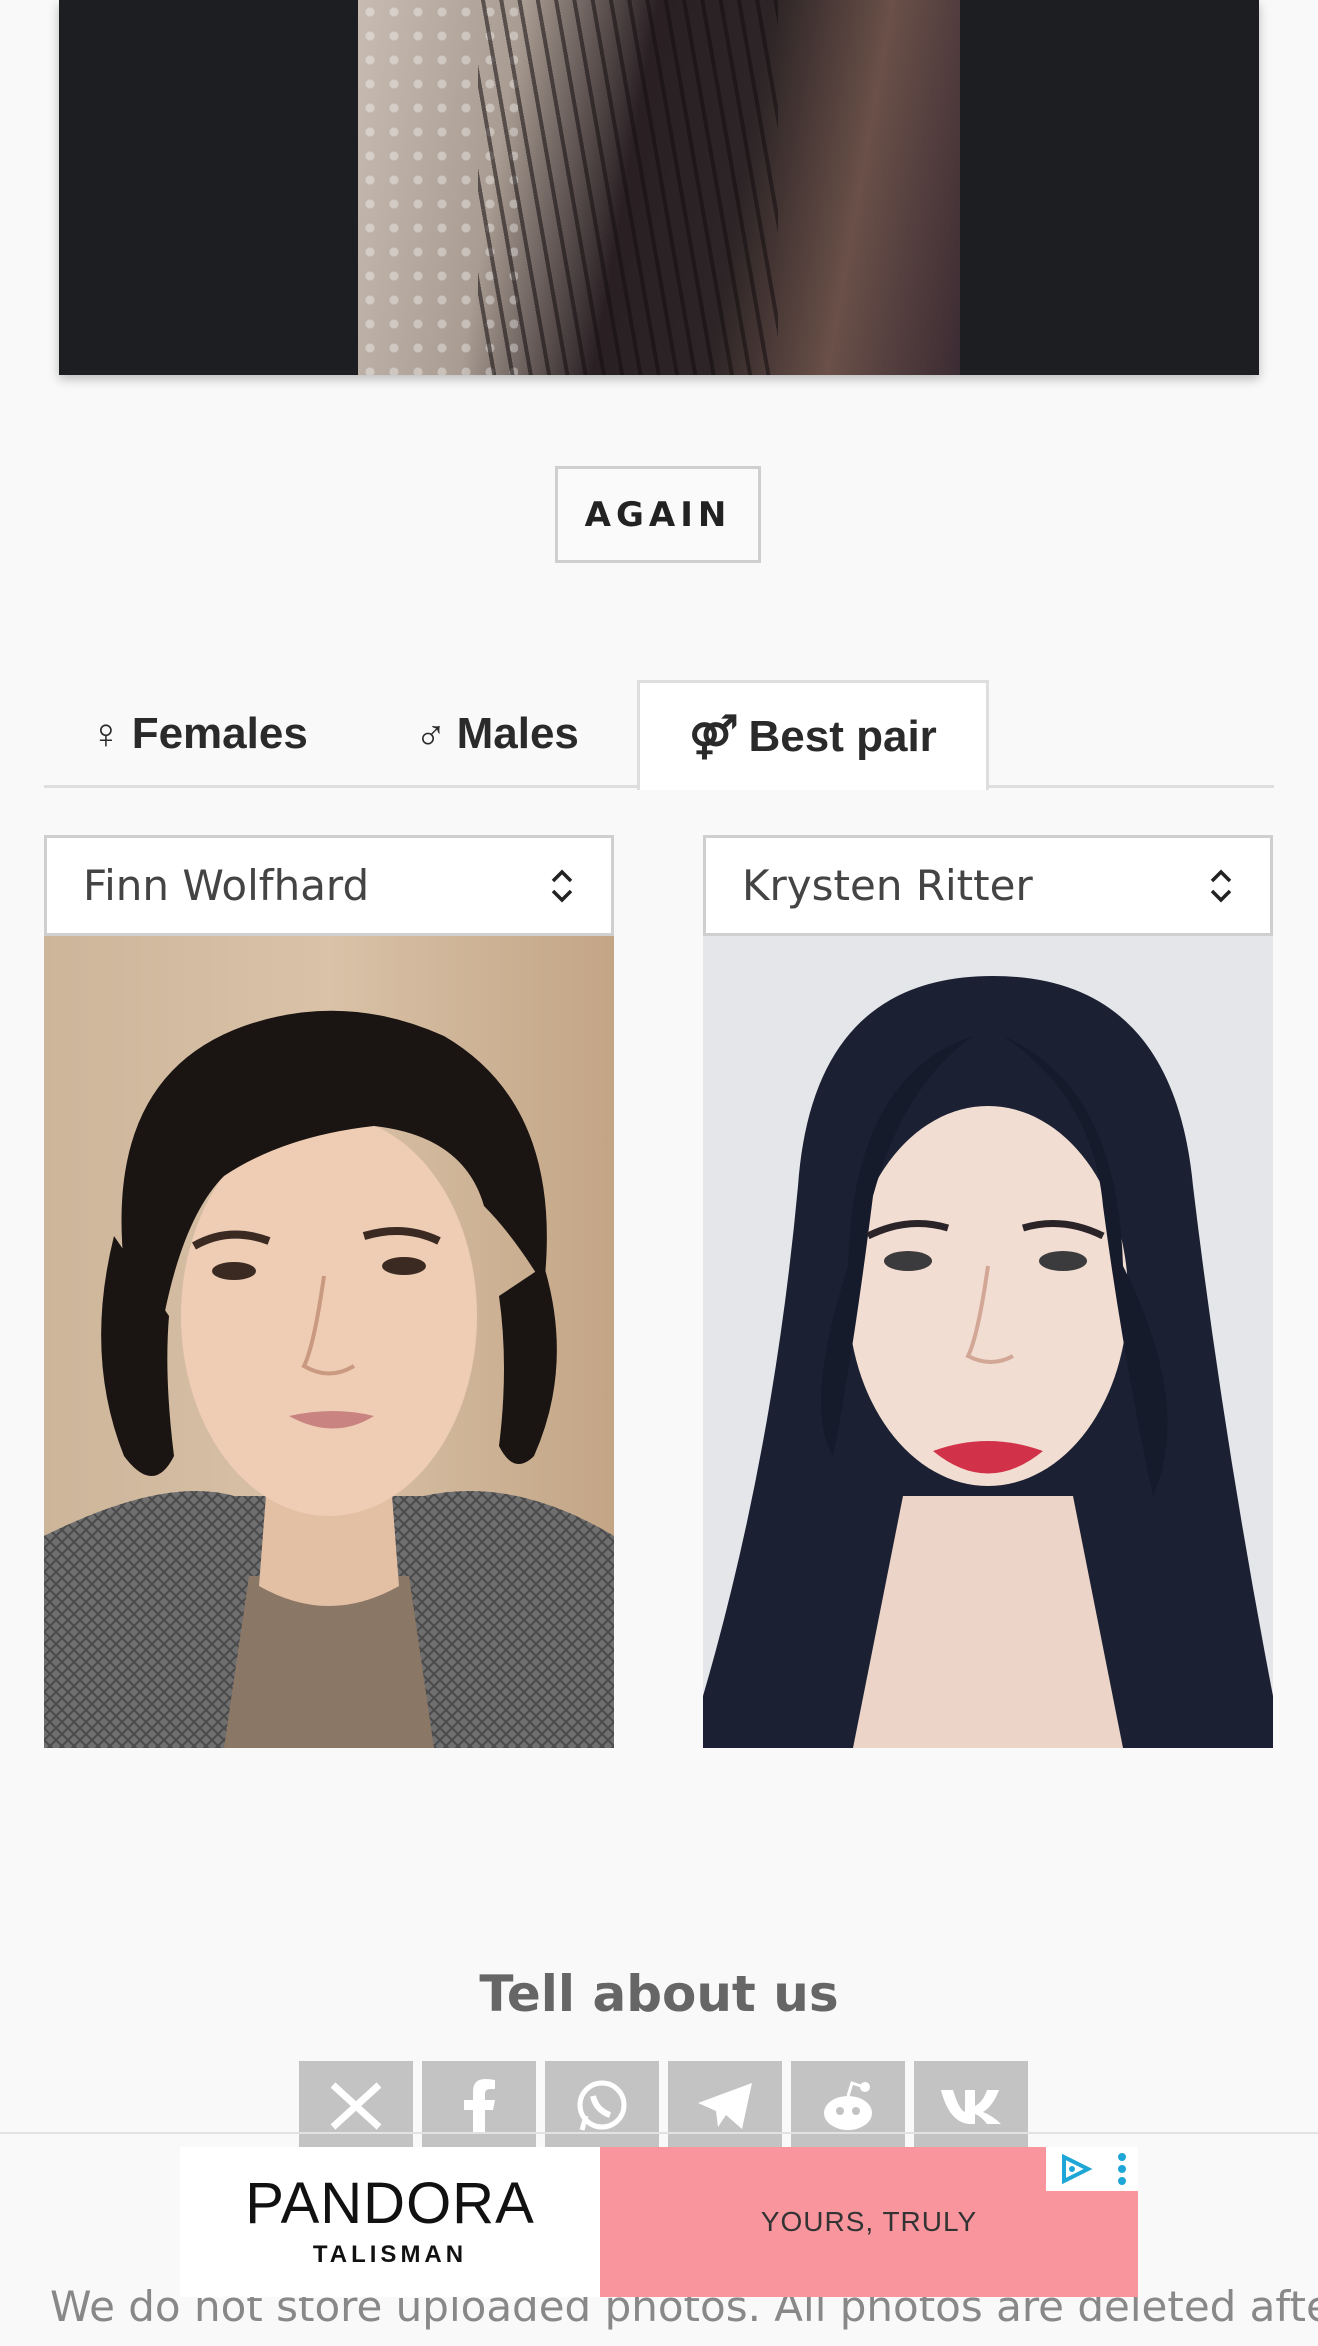 This screenshot has width=1318, height=2346. What do you see at coordinates (329, 1379) in the screenshot?
I see `left-portrait-illustration` at bounding box center [329, 1379].